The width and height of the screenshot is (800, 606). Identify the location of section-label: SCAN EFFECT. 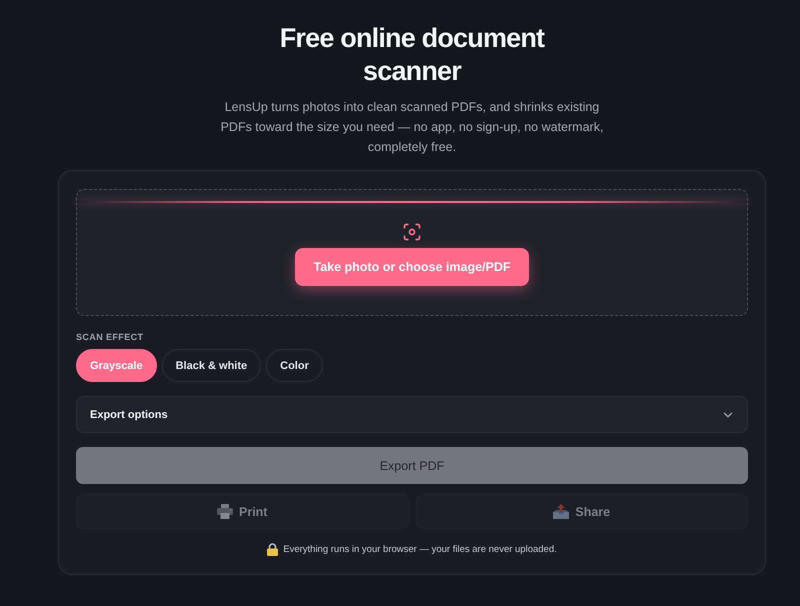
(110, 337).